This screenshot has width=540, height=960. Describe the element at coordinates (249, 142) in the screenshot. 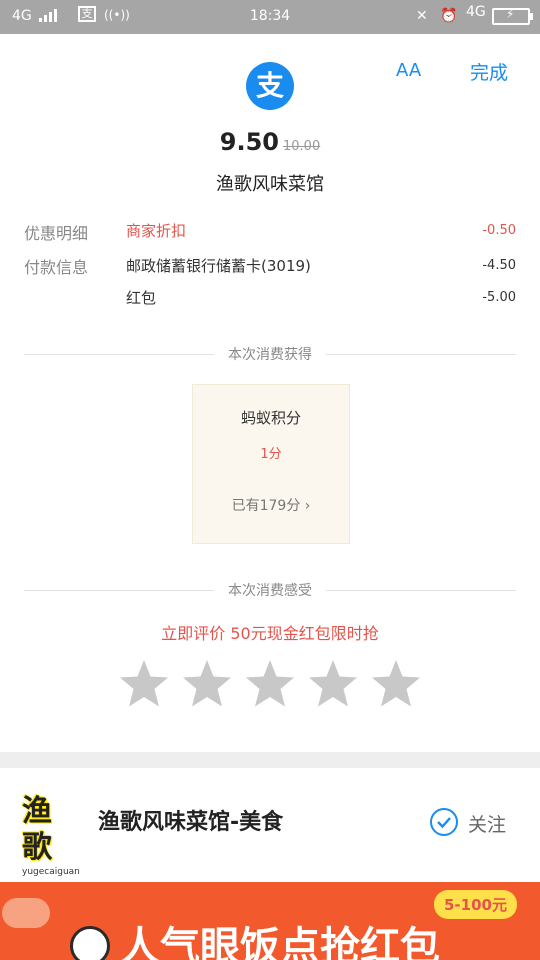

I see `paid-amount: 9.50` at that location.